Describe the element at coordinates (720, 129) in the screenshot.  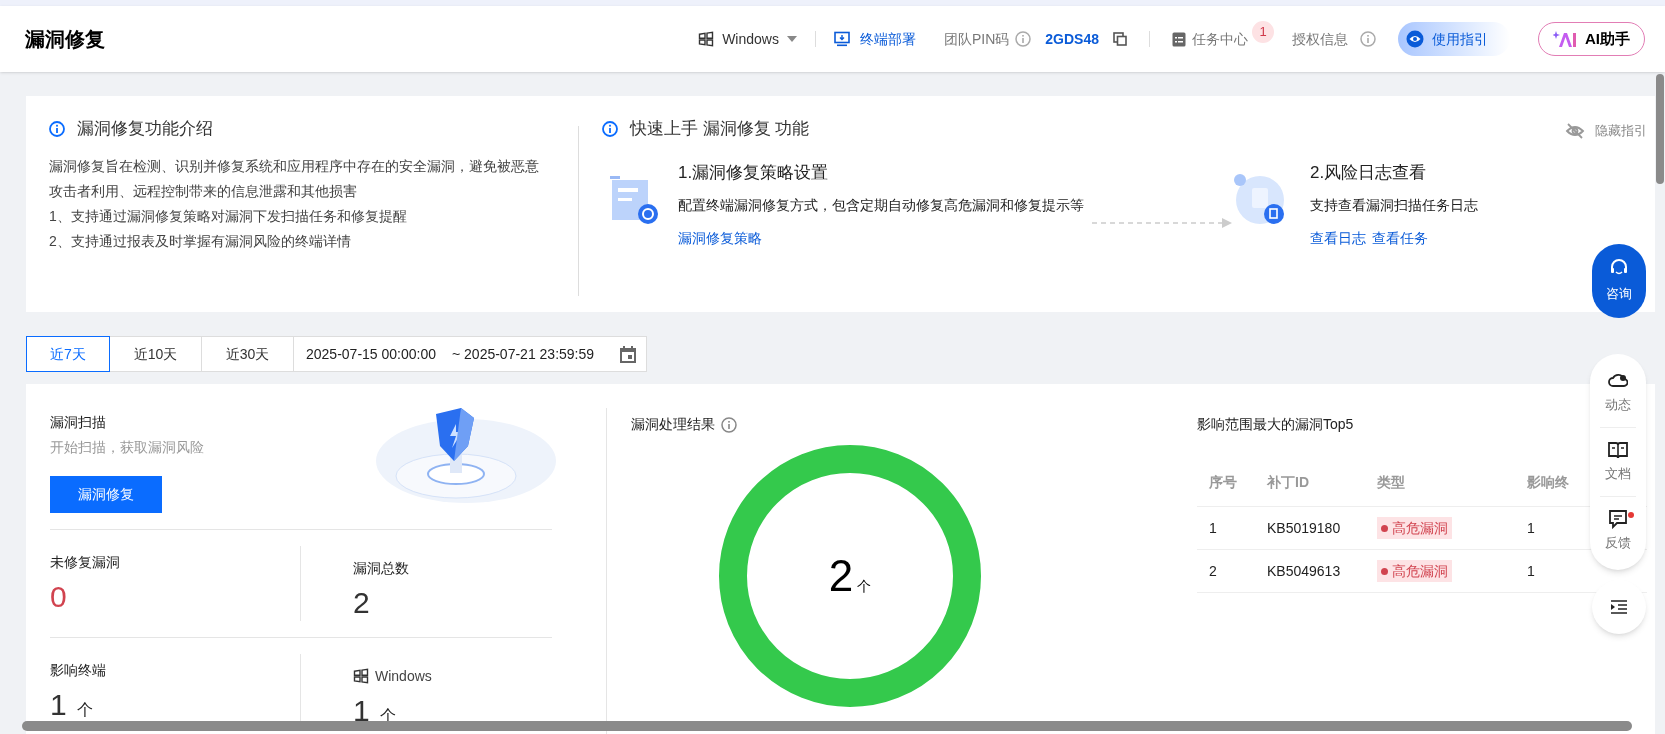
I see `section-title: 快速上手 漏洞修复 功能` at that location.